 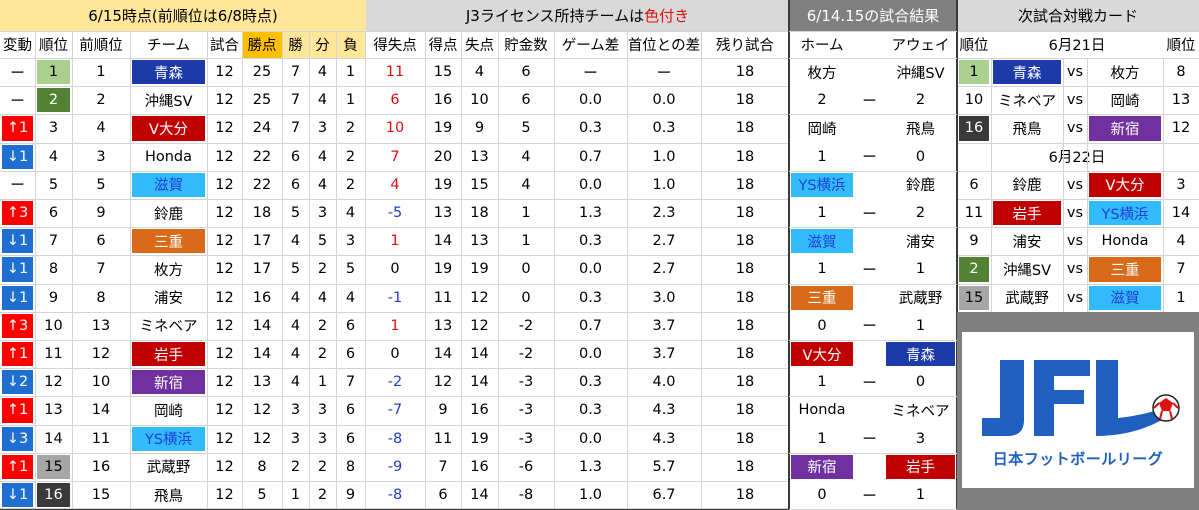 I want to click on column-header-points: 勝点, so click(x=262, y=46).